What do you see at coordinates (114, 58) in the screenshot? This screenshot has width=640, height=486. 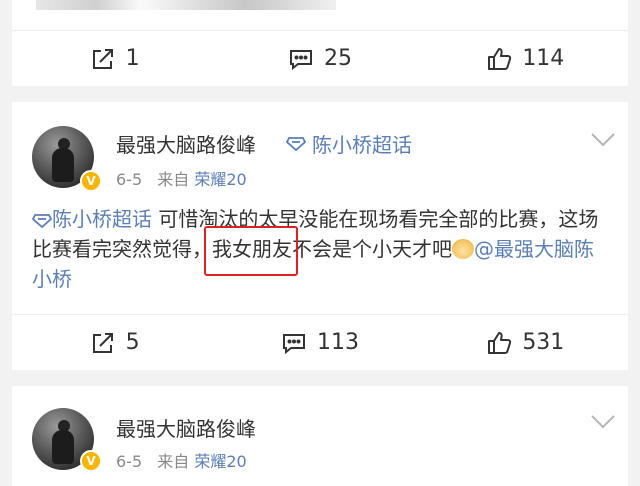 I see `repost-button: 1` at bounding box center [114, 58].